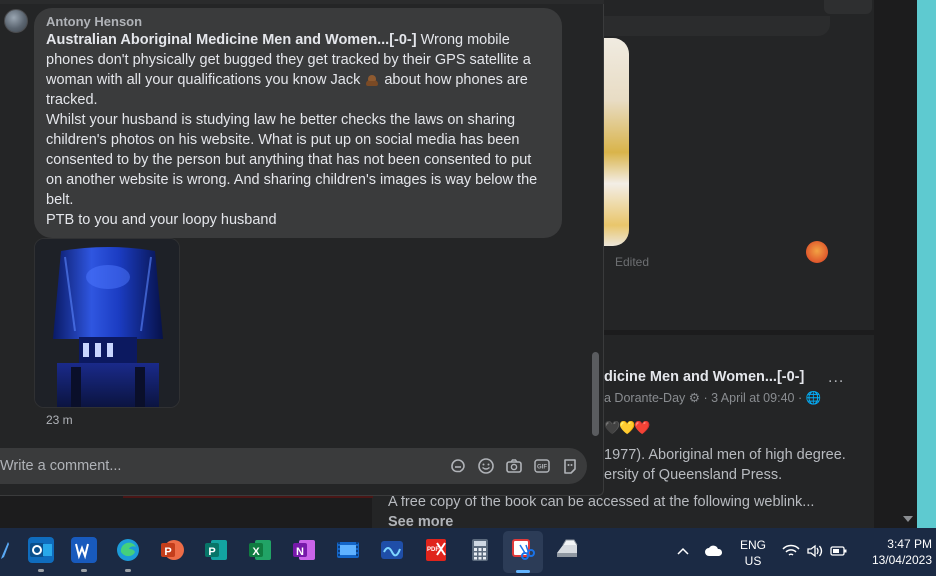 The image size is (936, 576). What do you see at coordinates (392, 550) in the screenshot?
I see `whiteboard-icon` at bounding box center [392, 550].